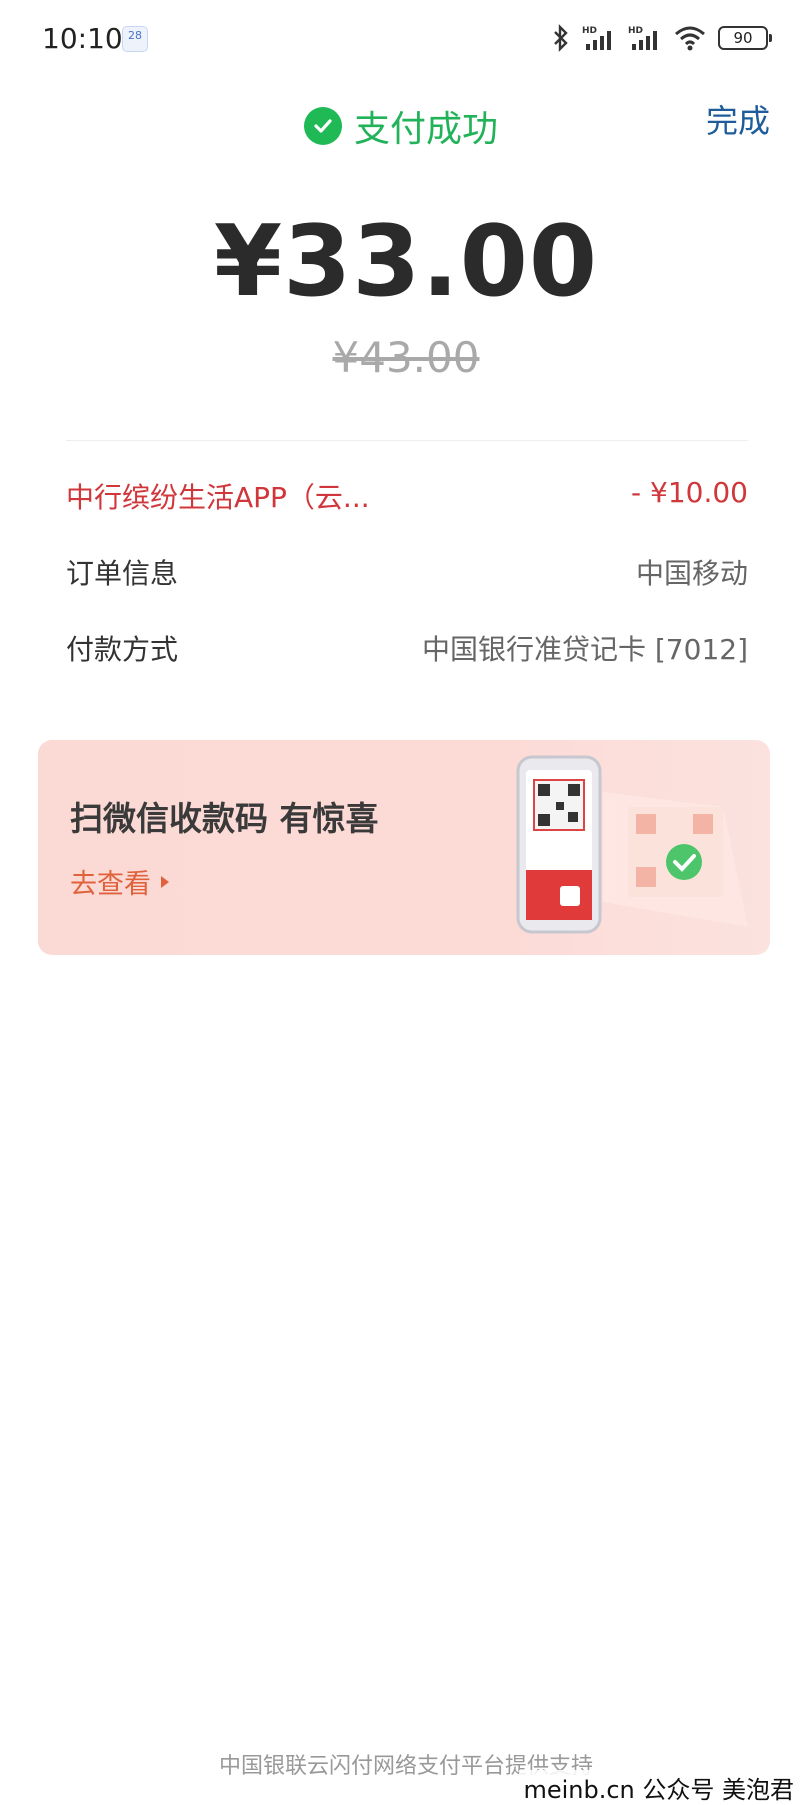  Describe the element at coordinates (690, 38) in the screenshot. I see `wifi-icon` at that location.